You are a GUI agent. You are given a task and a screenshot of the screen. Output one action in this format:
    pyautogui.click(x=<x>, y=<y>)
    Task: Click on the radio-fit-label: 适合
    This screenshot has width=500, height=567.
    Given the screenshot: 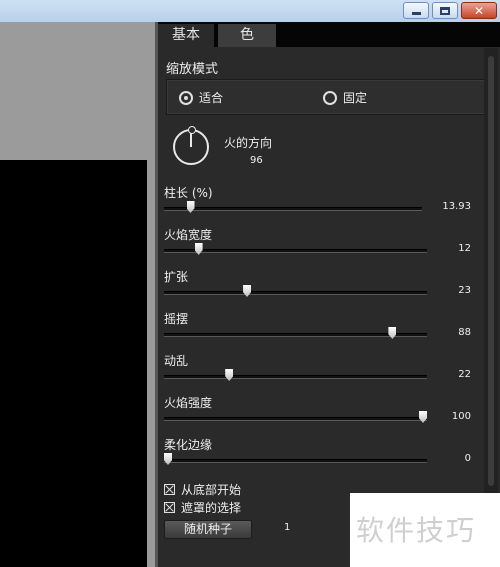 What is the action you would take?
    pyautogui.click(x=211, y=98)
    